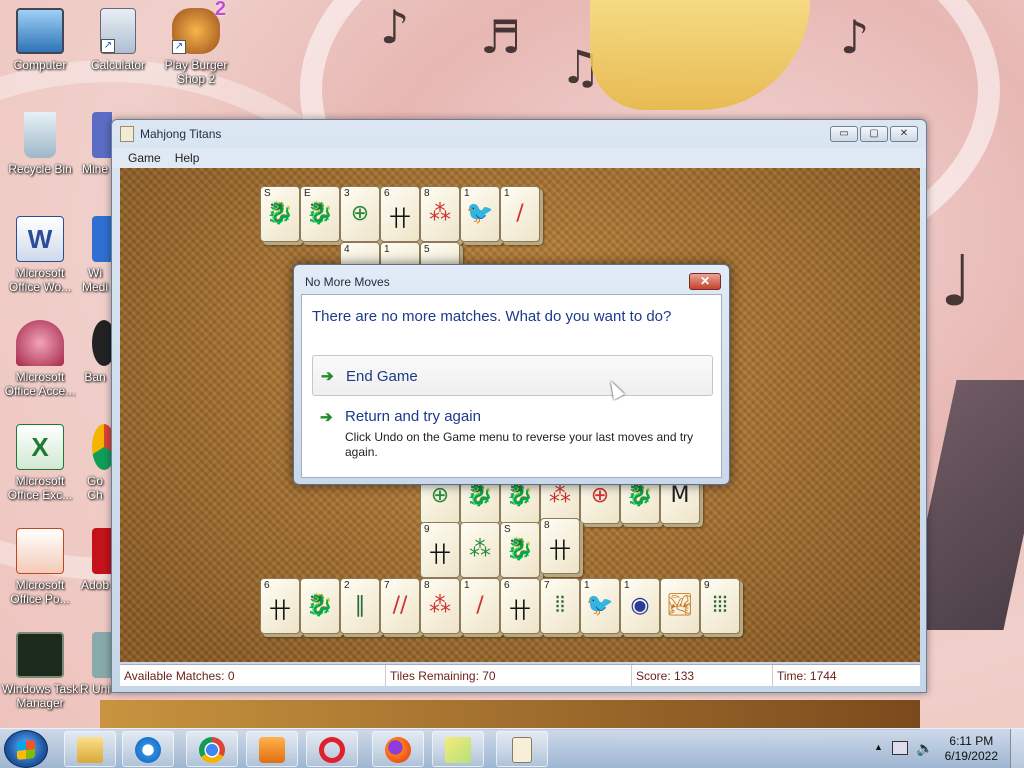 The height and width of the screenshot is (768, 1024). What do you see at coordinates (971, 749) in the screenshot?
I see `clock: 6:11 PM 6/19/2022` at bounding box center [971, 749].